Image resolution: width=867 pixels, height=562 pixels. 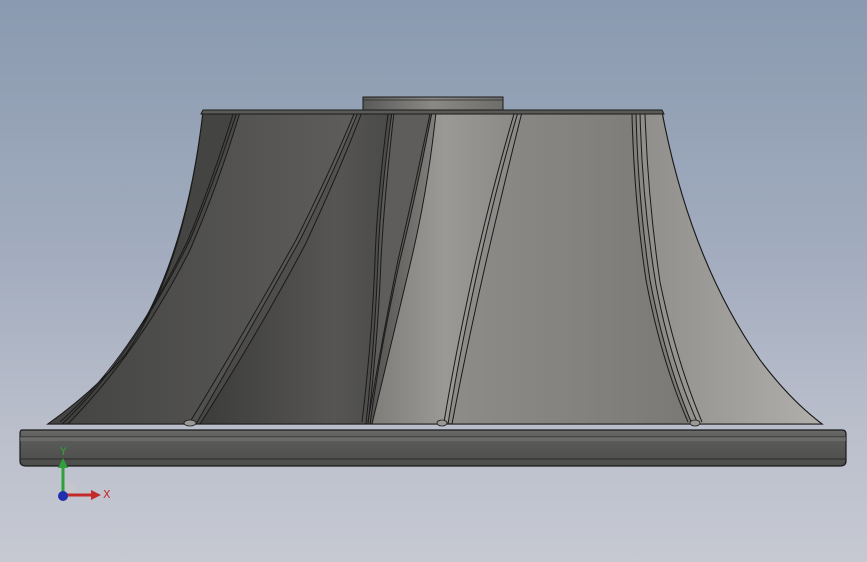 What do you see at coordinates (433, 103) in the screenshot?
I see `hub-boss` at bounding box center [433, 103].